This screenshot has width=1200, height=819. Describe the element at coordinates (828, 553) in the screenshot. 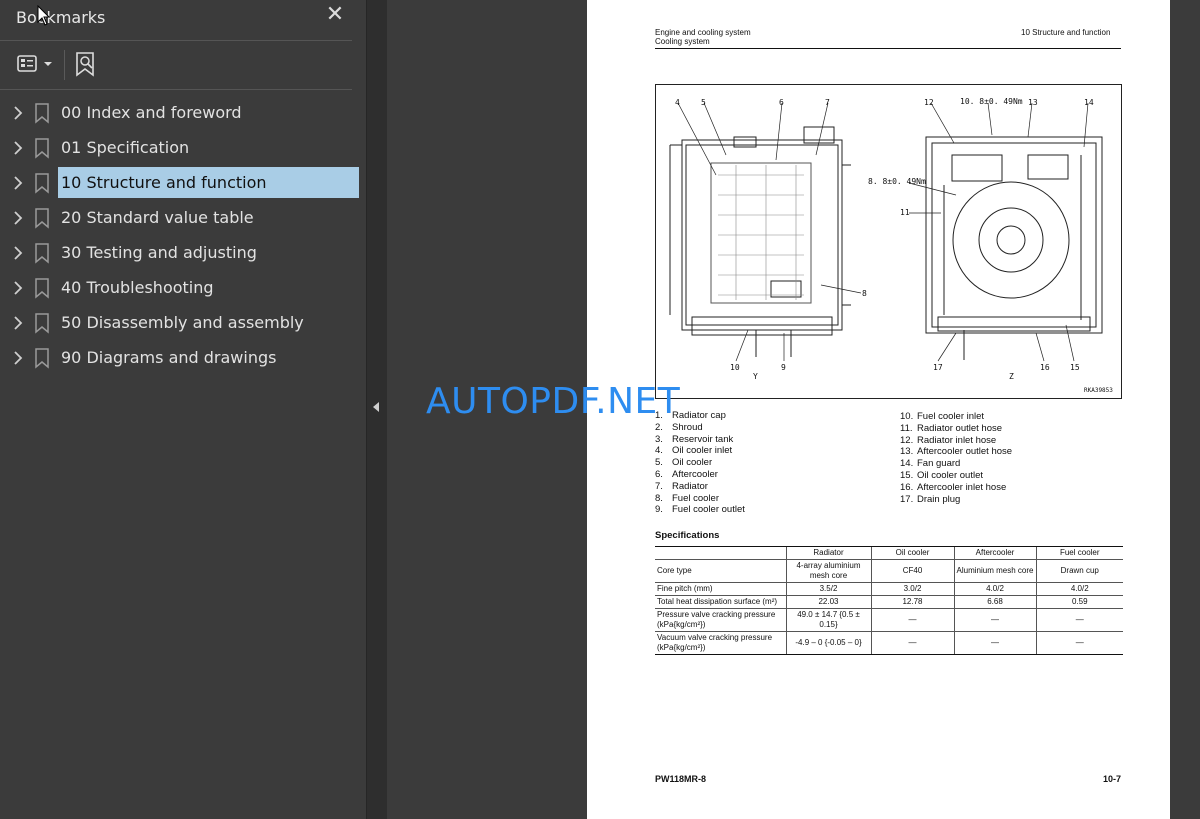

I see `column-header: Radiator` at that location.